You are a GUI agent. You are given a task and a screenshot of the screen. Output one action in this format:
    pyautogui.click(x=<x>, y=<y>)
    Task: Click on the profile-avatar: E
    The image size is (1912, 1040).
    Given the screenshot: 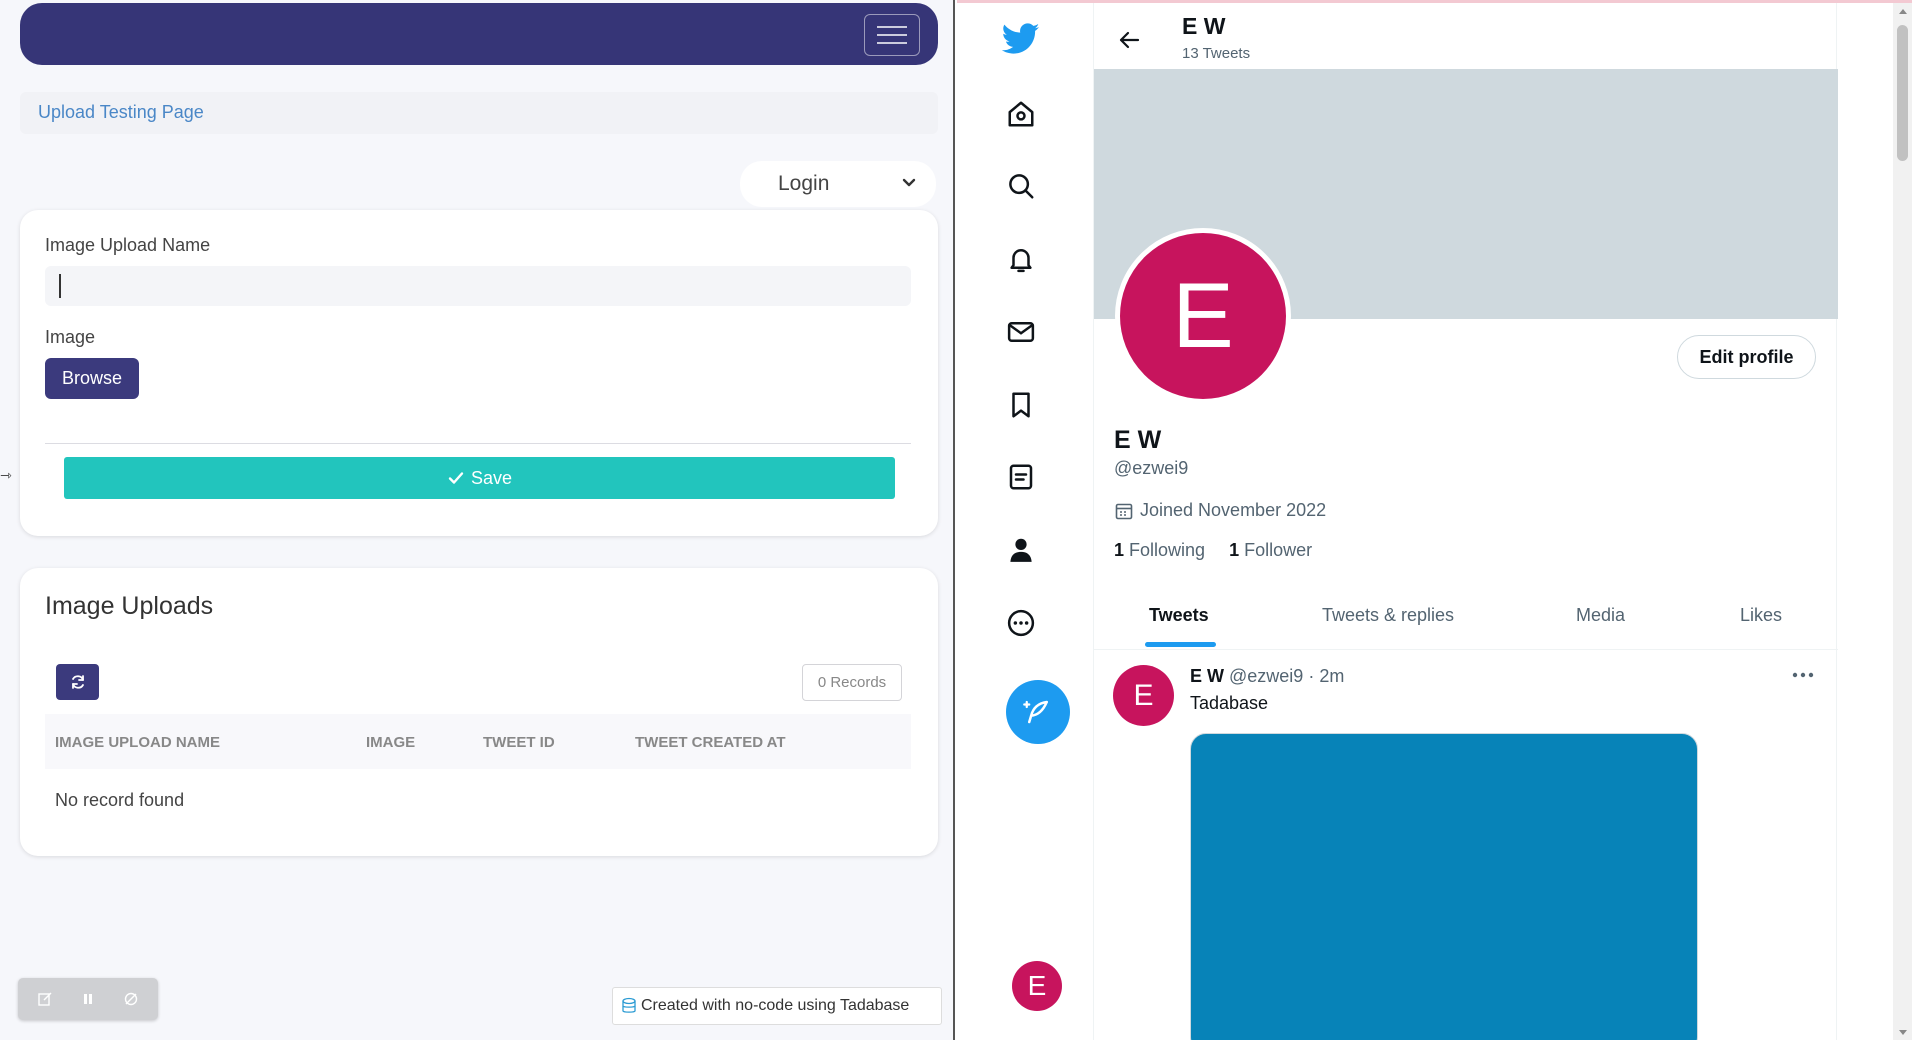 What is the action you would take?
    pyautogui.click(x=1203, y=316)
    